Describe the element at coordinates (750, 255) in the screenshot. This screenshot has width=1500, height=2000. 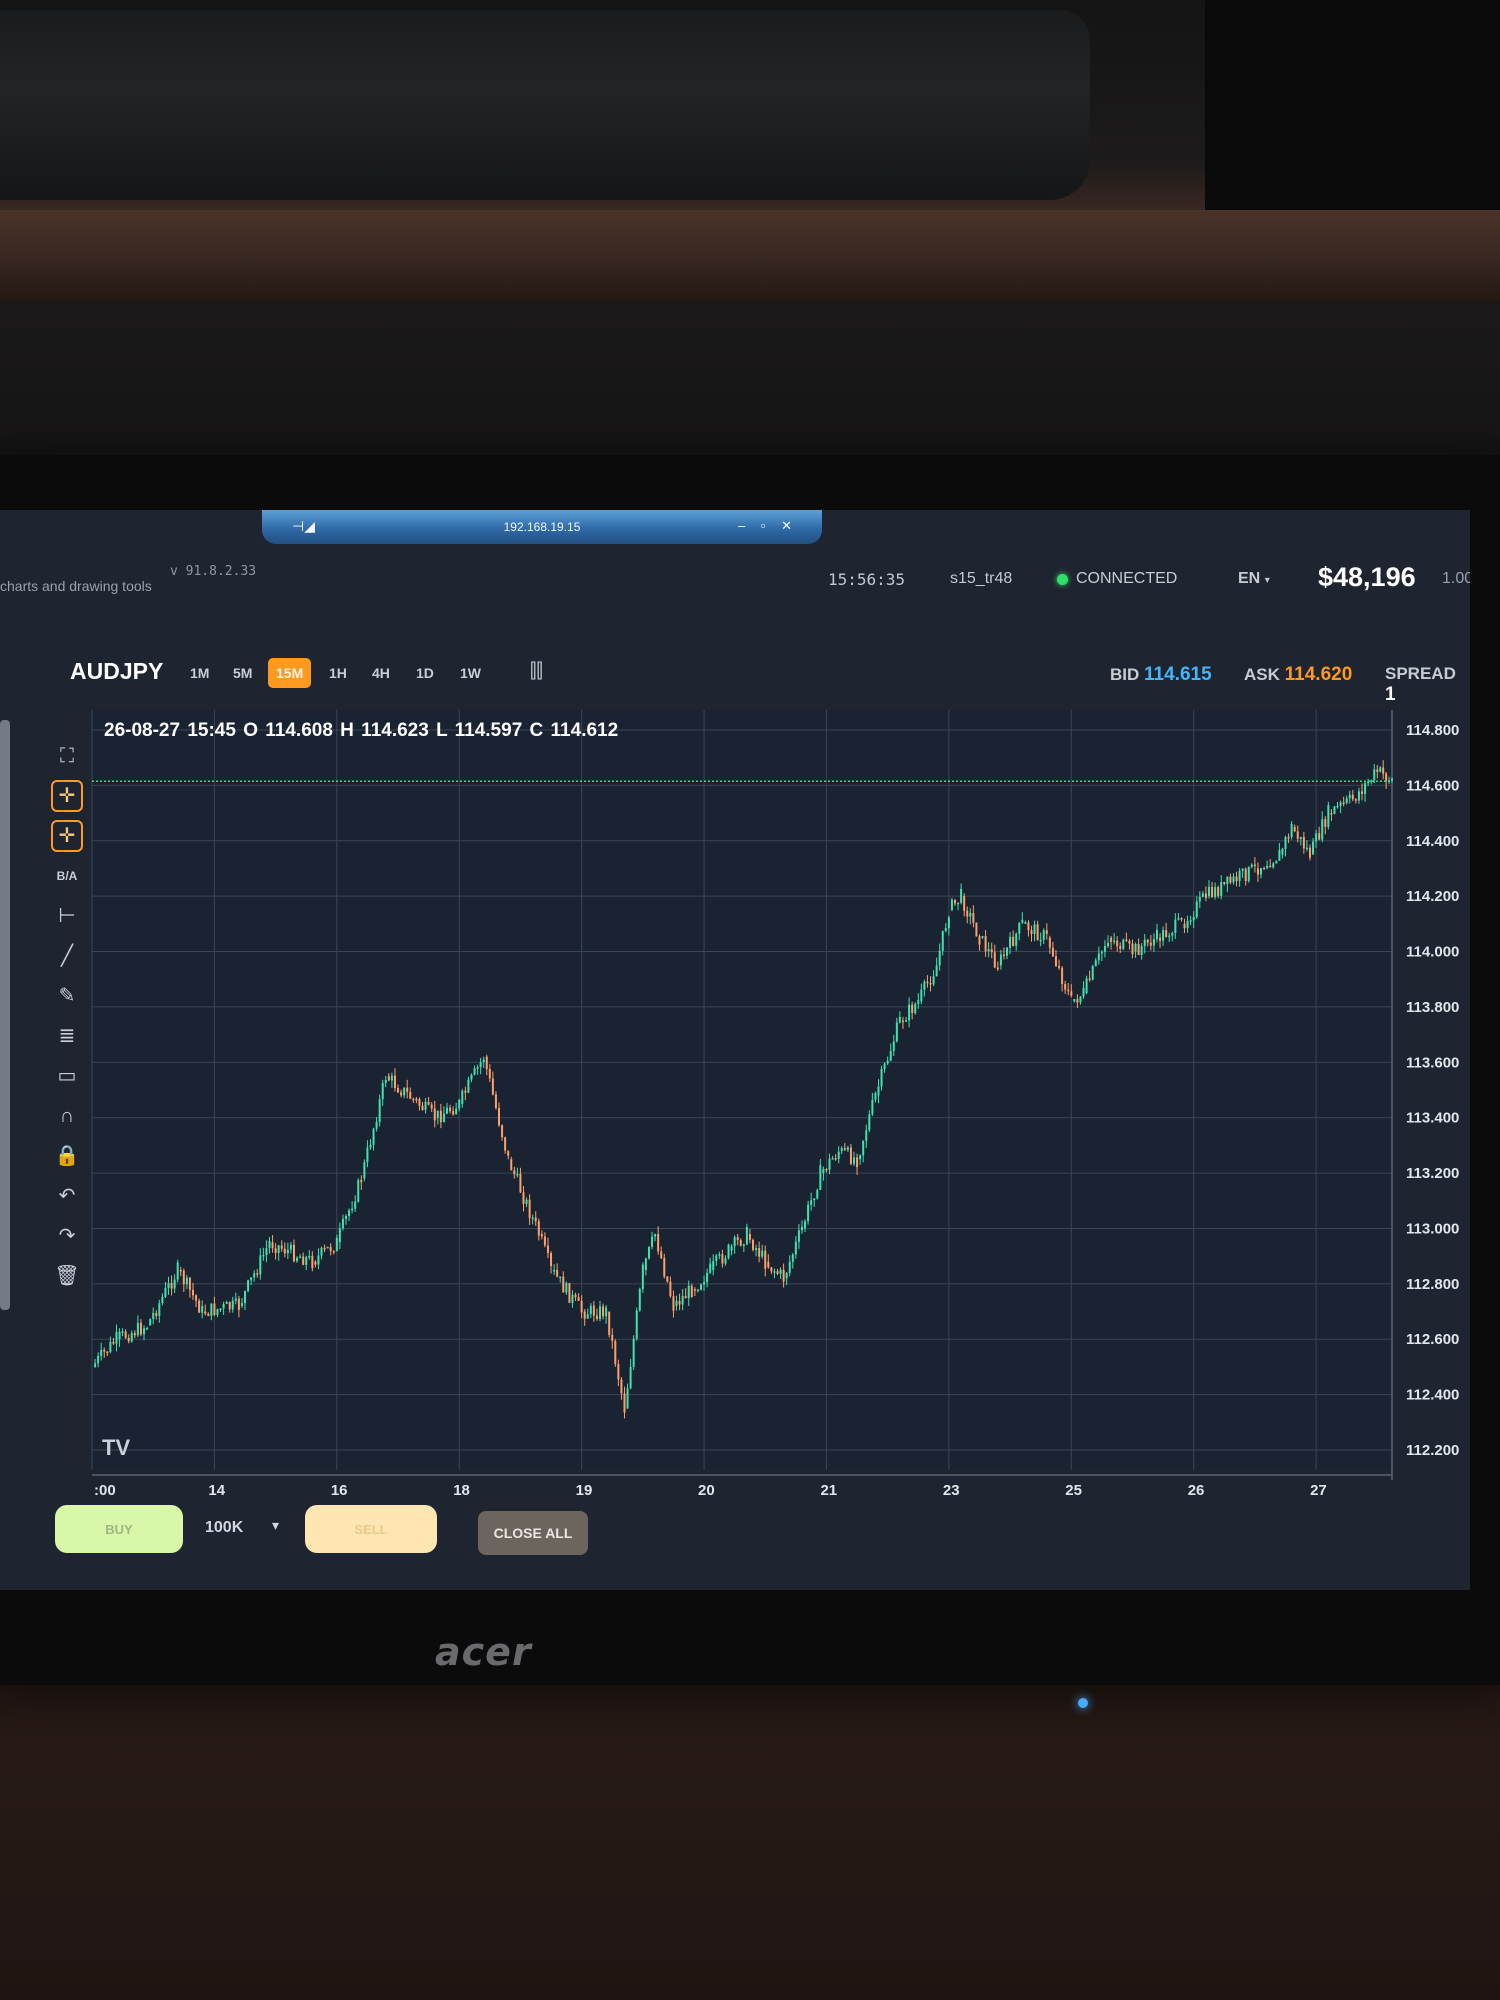
I see `shelf-board` at that location.